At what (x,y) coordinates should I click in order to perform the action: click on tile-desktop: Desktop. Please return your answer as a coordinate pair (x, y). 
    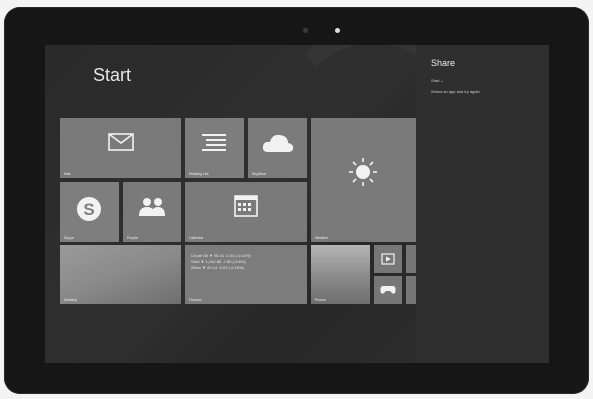
    Looking at the image, I should click on (120, 274).